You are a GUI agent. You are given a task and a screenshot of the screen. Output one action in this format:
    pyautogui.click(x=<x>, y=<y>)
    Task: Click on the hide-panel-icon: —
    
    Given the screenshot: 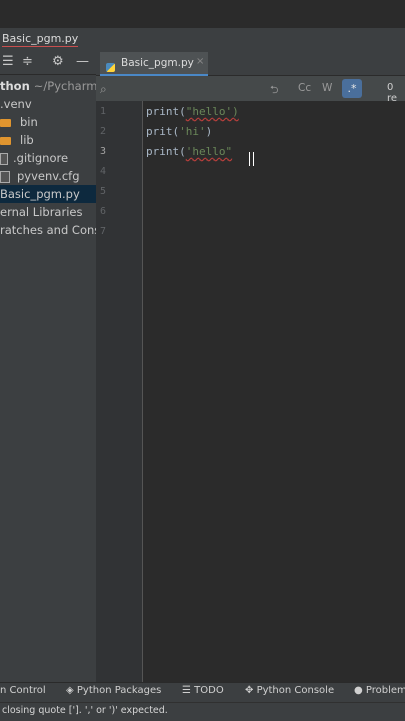 What is the action you would take?
    pyautogui.click(x=82, y=61)
    